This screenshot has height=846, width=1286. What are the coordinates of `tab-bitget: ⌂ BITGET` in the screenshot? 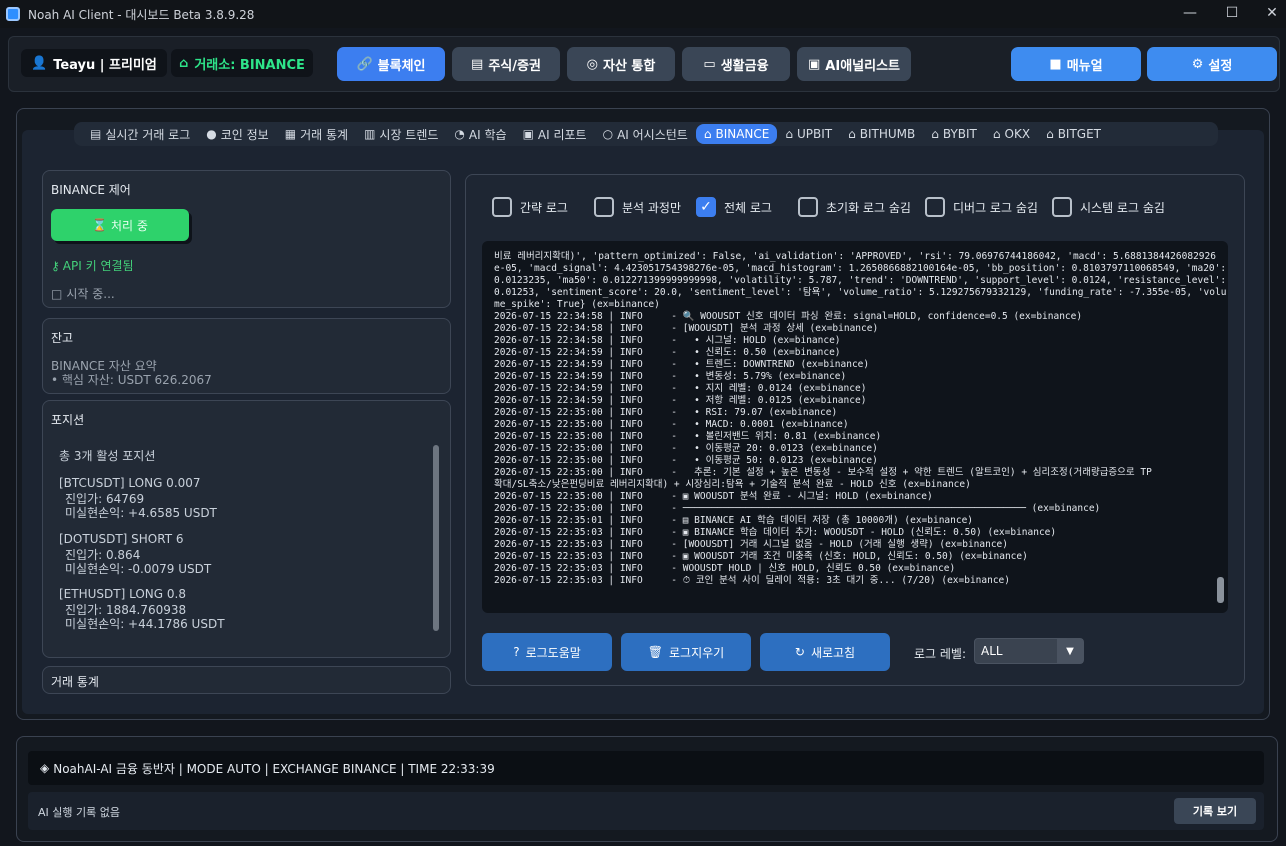 It's located at (1073, 134).